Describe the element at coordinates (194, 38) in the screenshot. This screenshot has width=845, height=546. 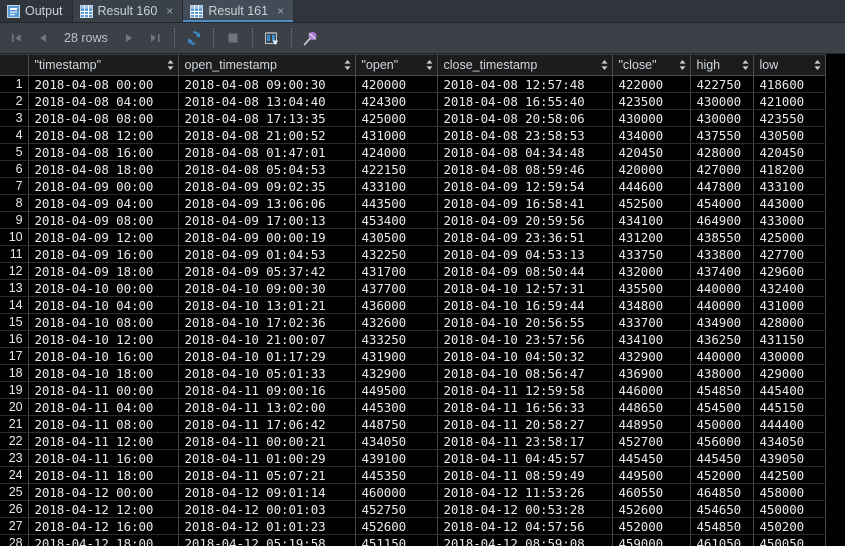
I see `refresh-button` at that location.